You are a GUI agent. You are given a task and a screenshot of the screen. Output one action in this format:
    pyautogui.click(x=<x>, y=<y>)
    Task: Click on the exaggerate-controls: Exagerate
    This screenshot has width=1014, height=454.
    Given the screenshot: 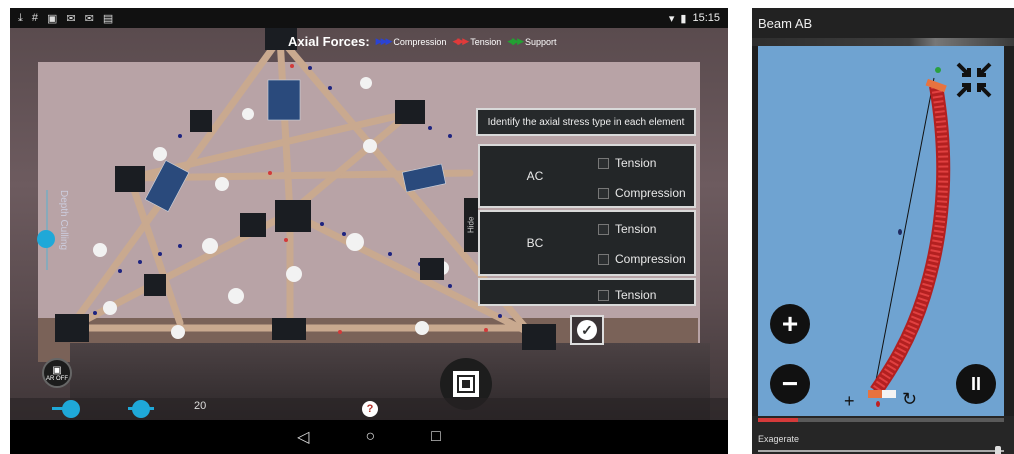 What is the action you would take?
    pyautogui.click(x=883, y=435)
    